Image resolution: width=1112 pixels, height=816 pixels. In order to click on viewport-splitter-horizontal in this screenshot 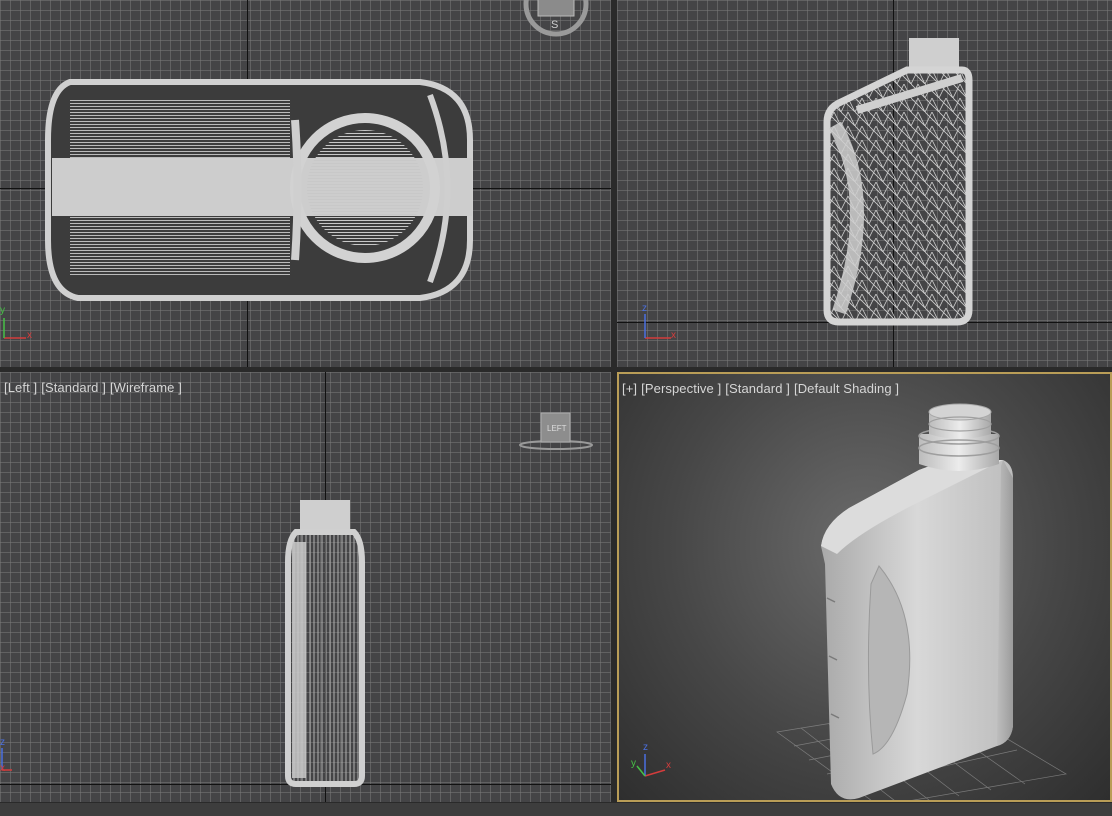, I will do `click(556, 369)`.